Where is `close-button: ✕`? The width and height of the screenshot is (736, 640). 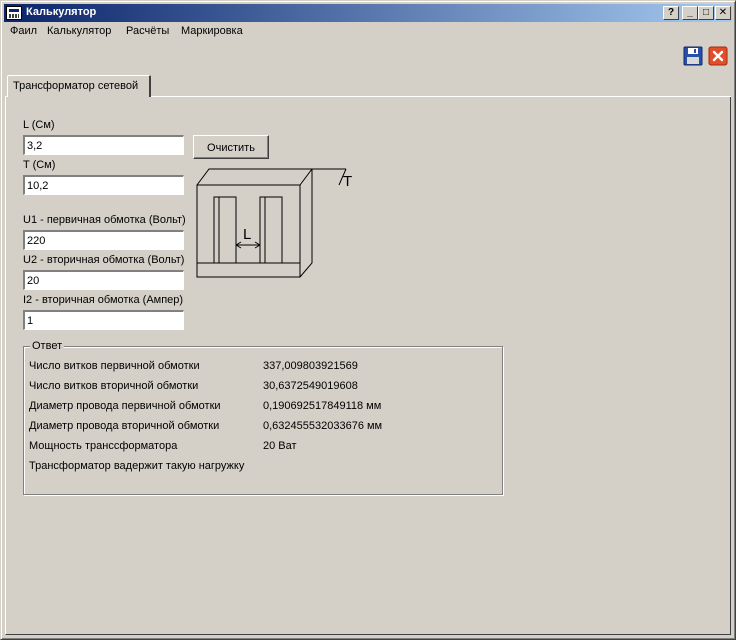 close-button: ✕ is located at coordinates (723, 13).